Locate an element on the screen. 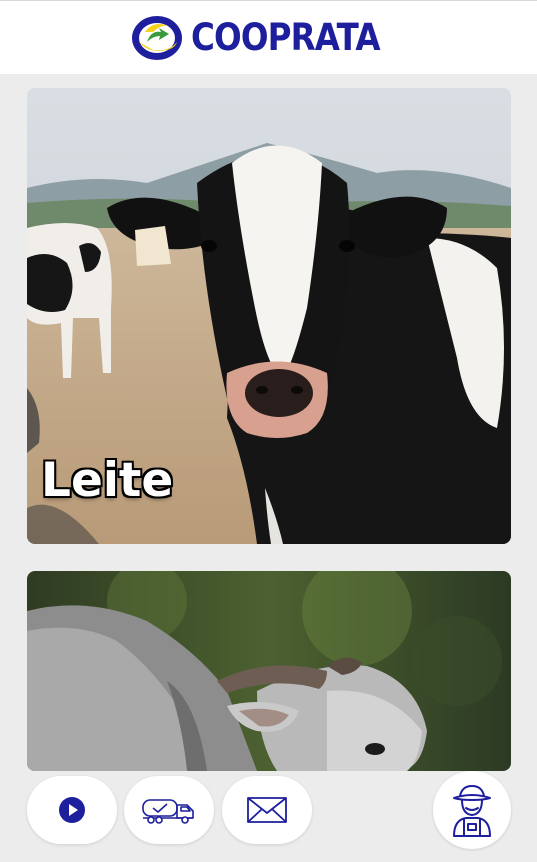 This screenshot has width=537, height=862. milk-collection-button is located at coordinates (169, 810).